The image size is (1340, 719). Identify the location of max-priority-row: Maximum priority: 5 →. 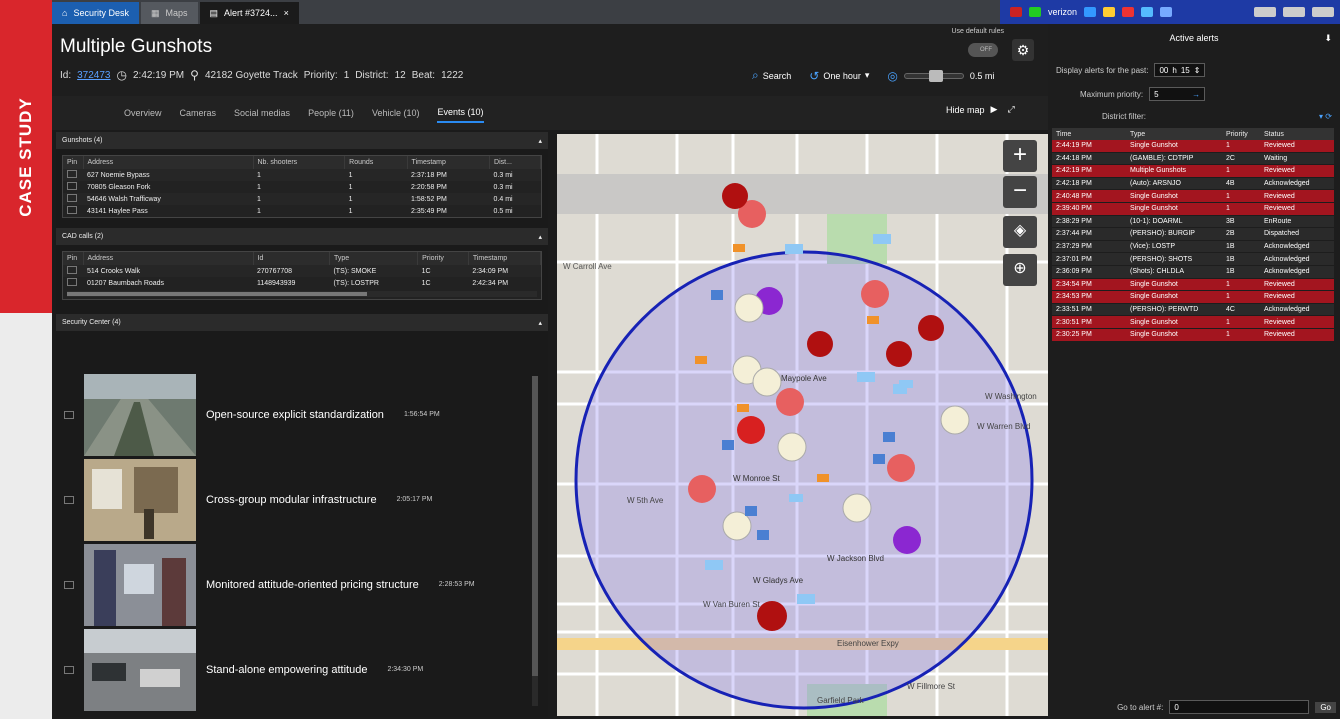
(1194, 94).